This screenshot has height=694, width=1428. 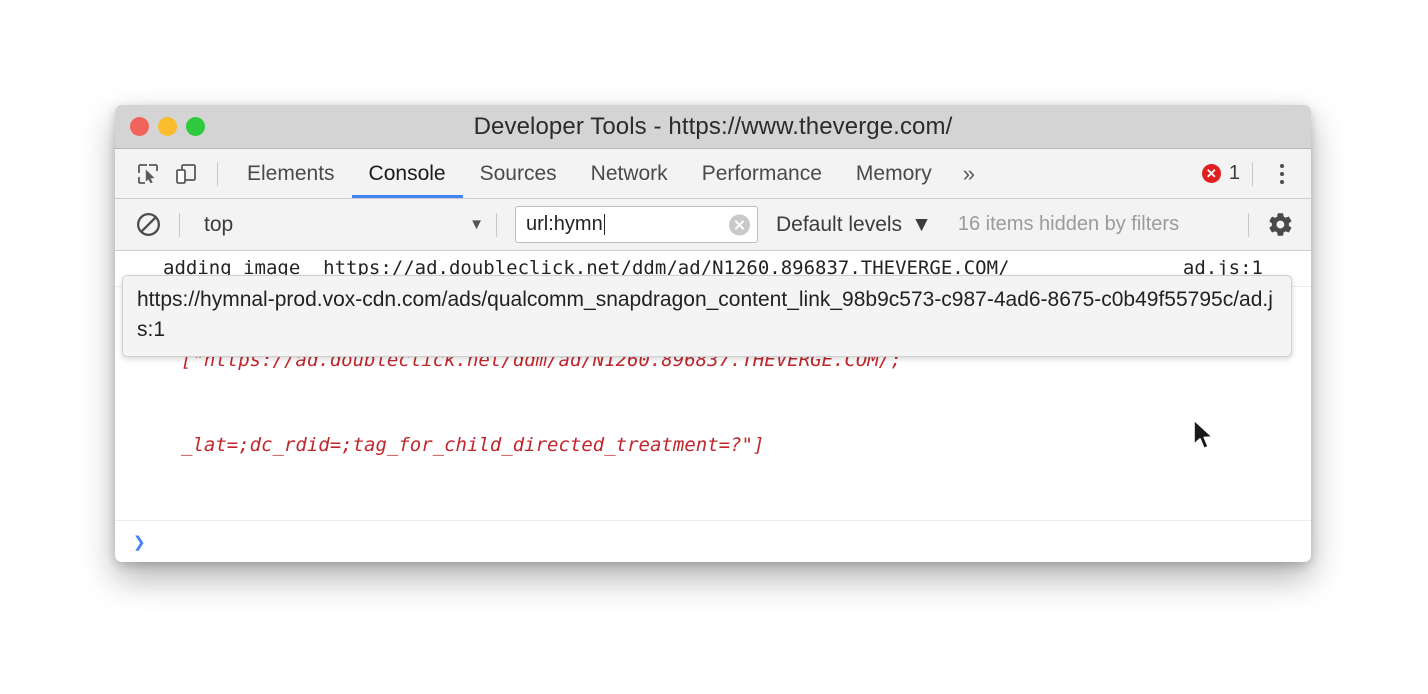 What do you see at coordinates (139, 126) in the screenshot?
I see `close-window-button` at bounding box center [139, 126].